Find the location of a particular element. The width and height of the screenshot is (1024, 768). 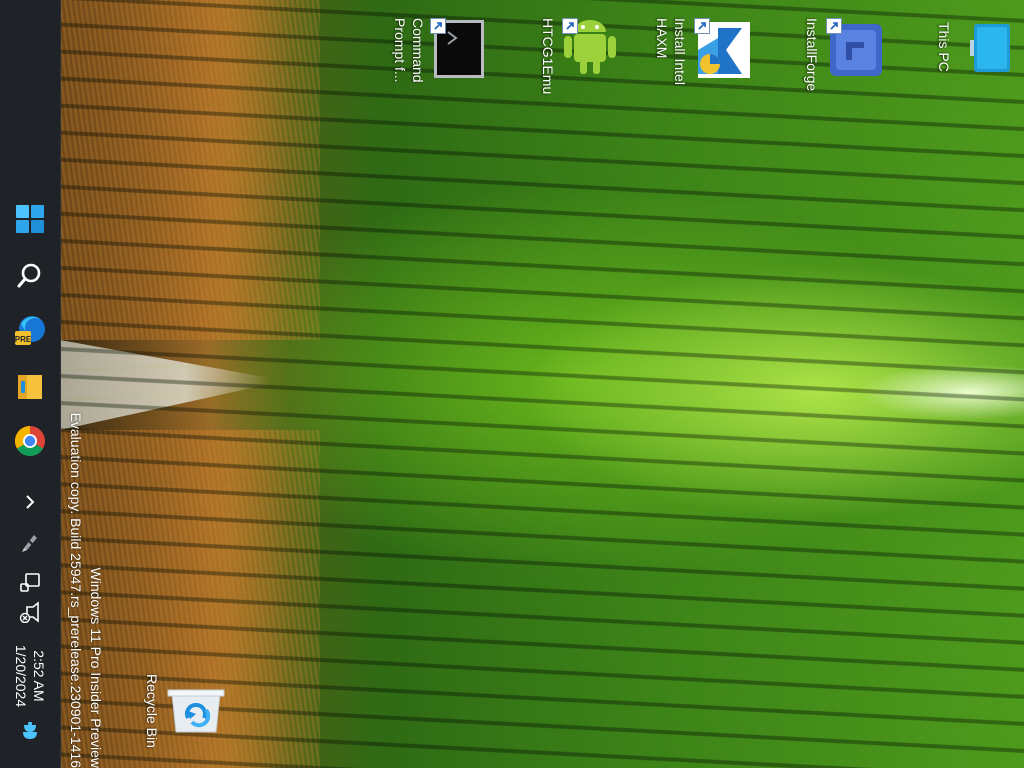

desktop-icon-this-pc: This PC is located at coordinates (975, 53).